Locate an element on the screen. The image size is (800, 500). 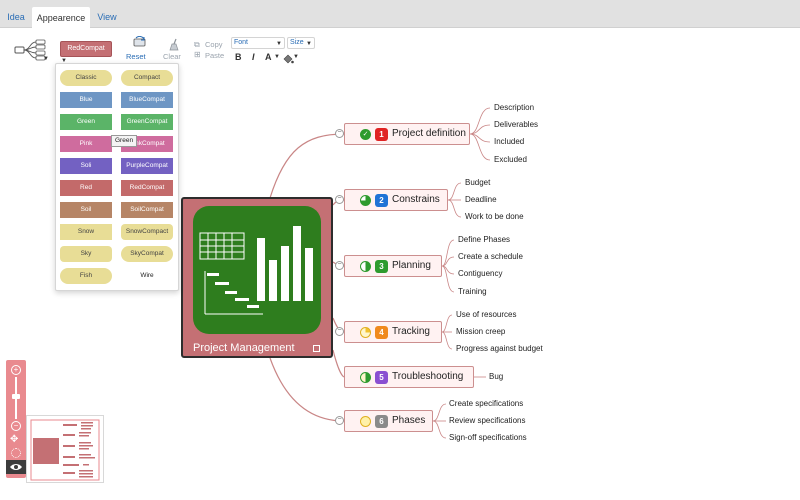
zoom-slider-handle is located at coordinates (16, 396).